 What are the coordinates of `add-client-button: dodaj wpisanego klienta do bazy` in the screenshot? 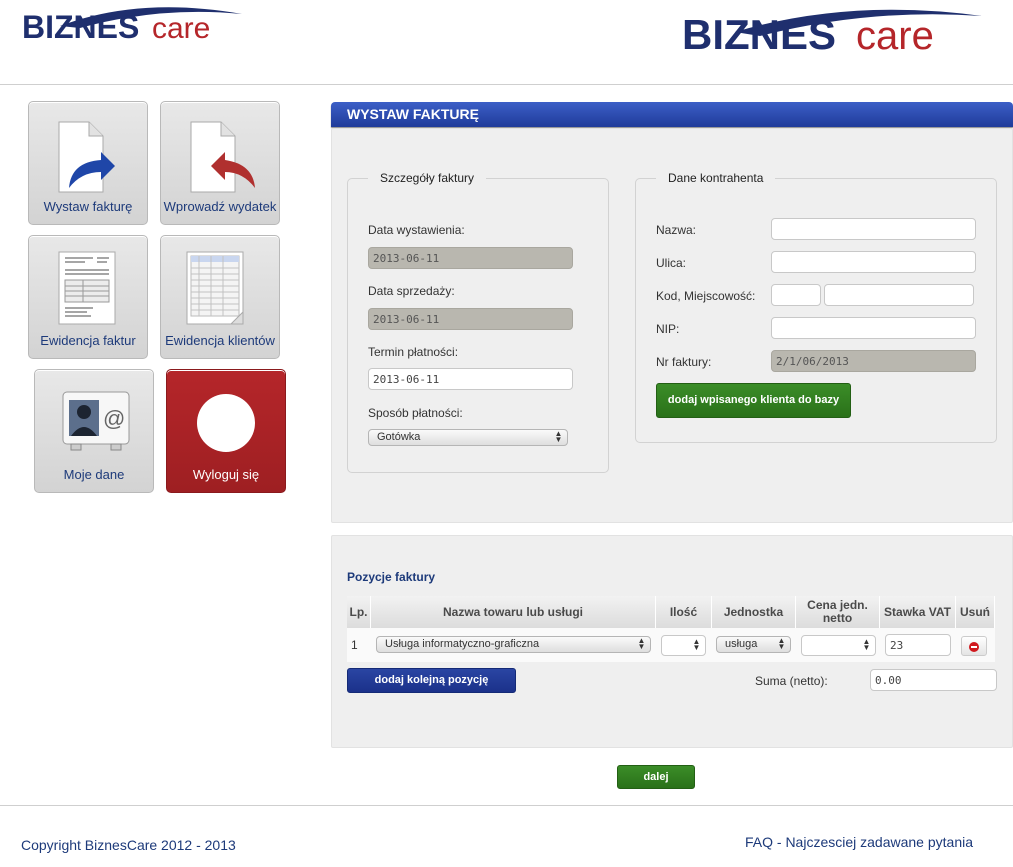 It's located at (753, 400).